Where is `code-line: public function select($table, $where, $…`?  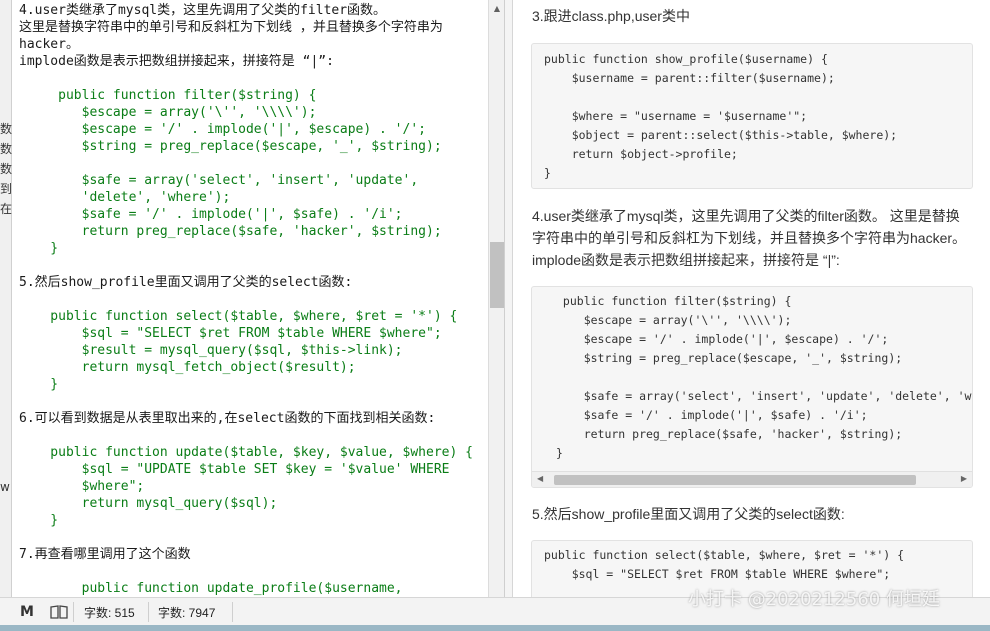
code-line: public function select($table, $where, $… is located at coordinates (724, 555).